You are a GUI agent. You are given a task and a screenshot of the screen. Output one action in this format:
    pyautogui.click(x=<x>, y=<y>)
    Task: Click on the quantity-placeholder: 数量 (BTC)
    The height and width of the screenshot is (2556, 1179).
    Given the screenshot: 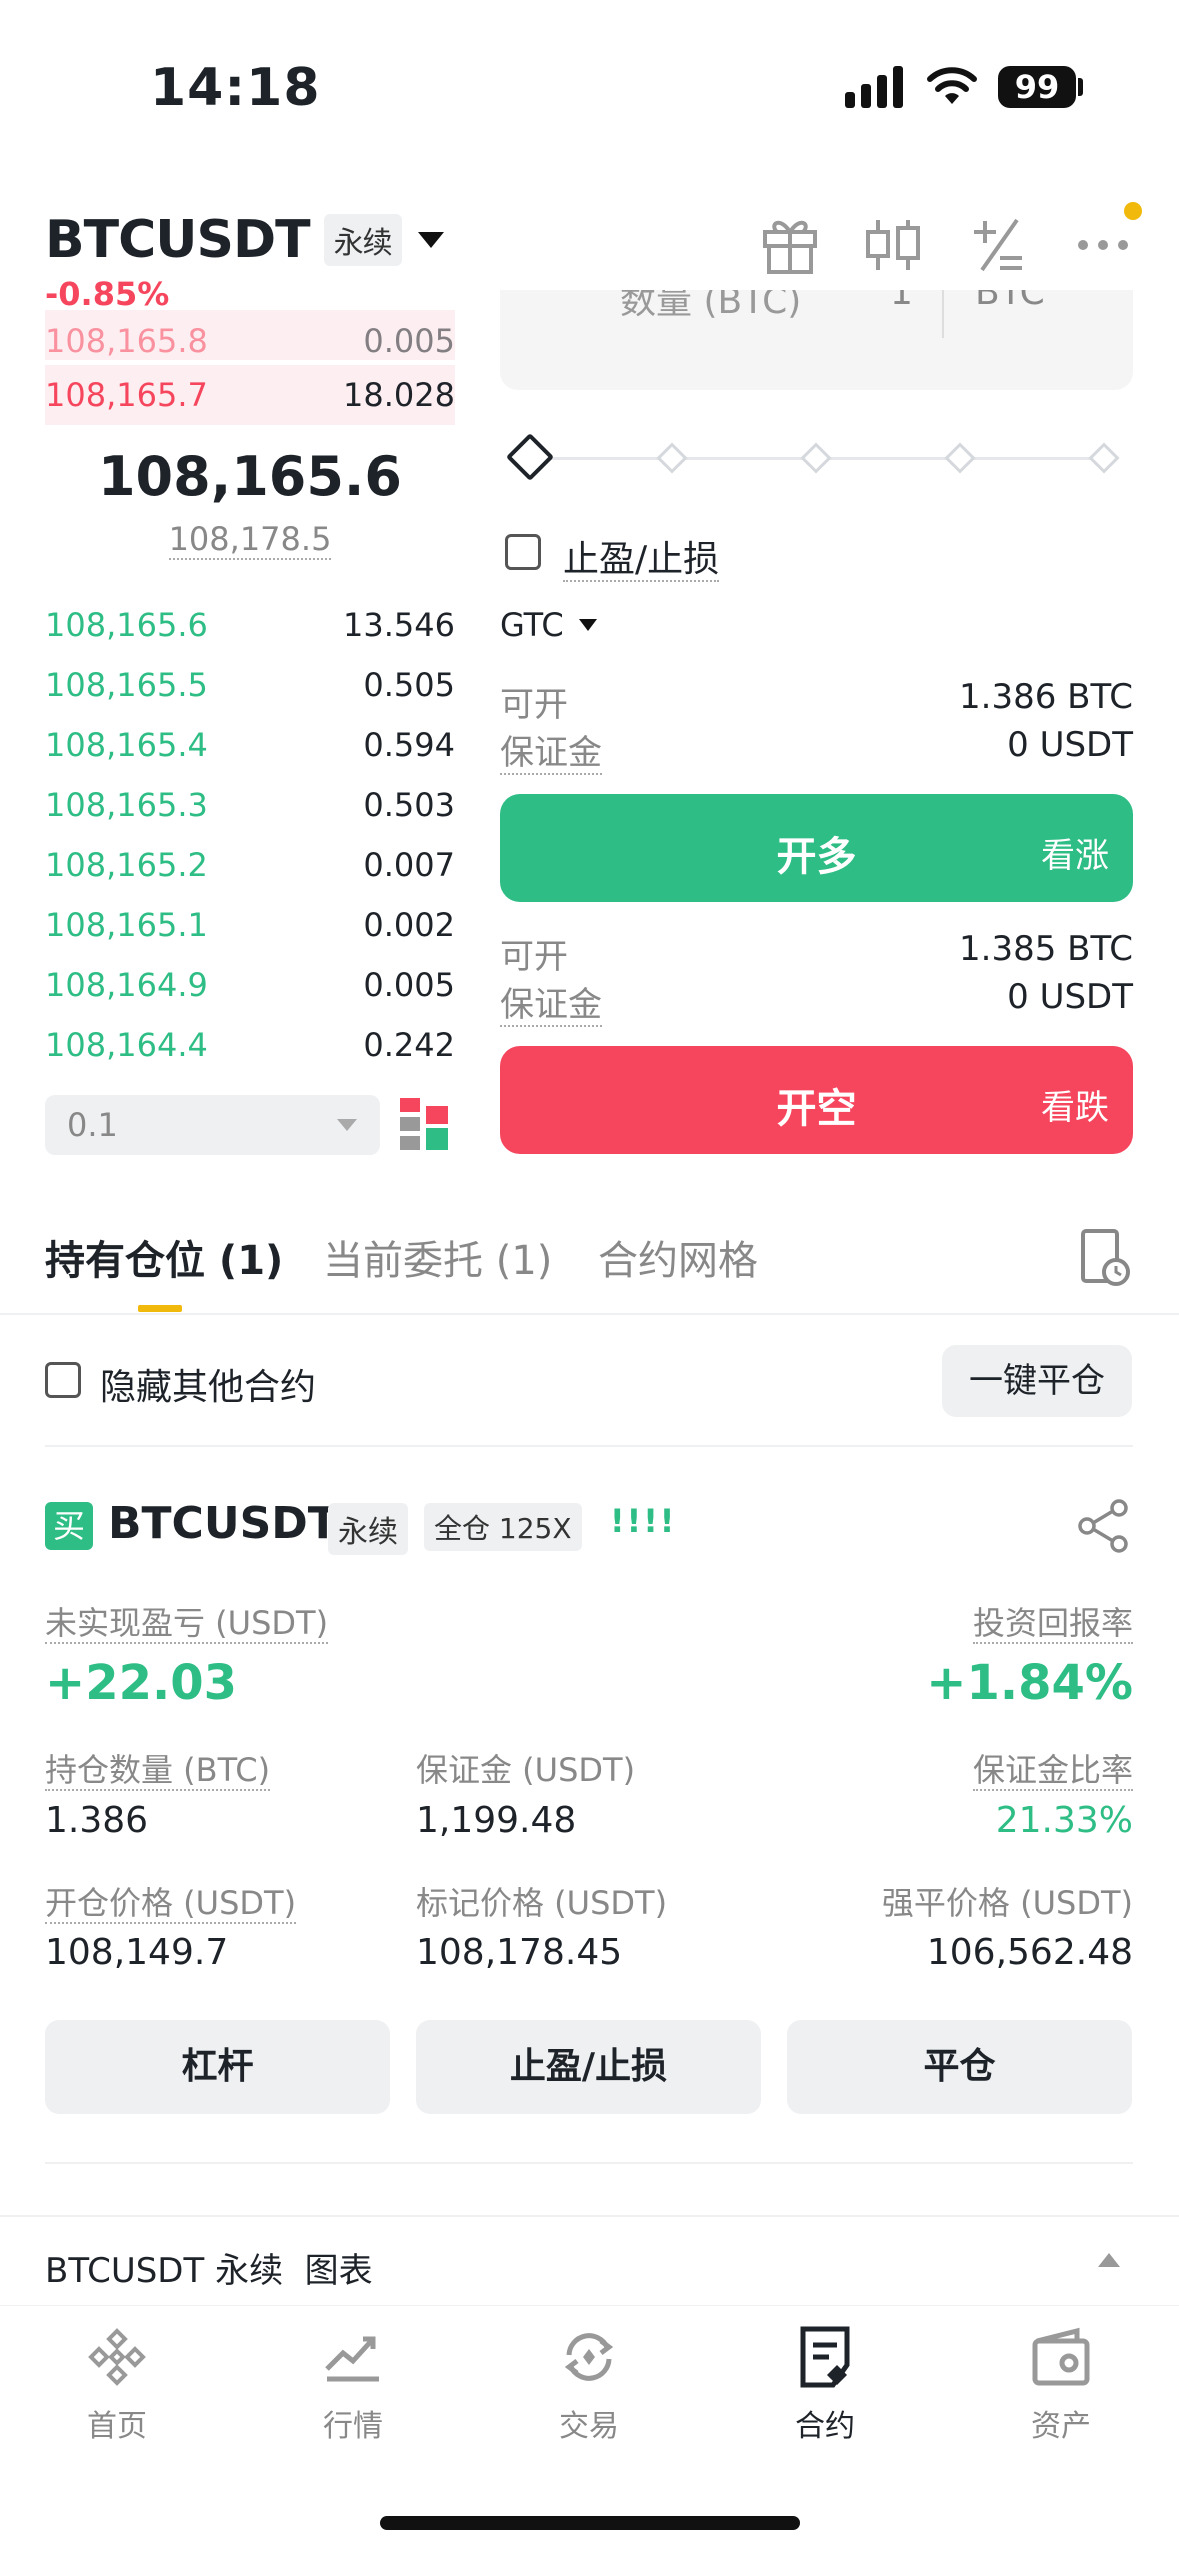 What is the action you would take?
    pyautogui.click(x=711, y=306)
    